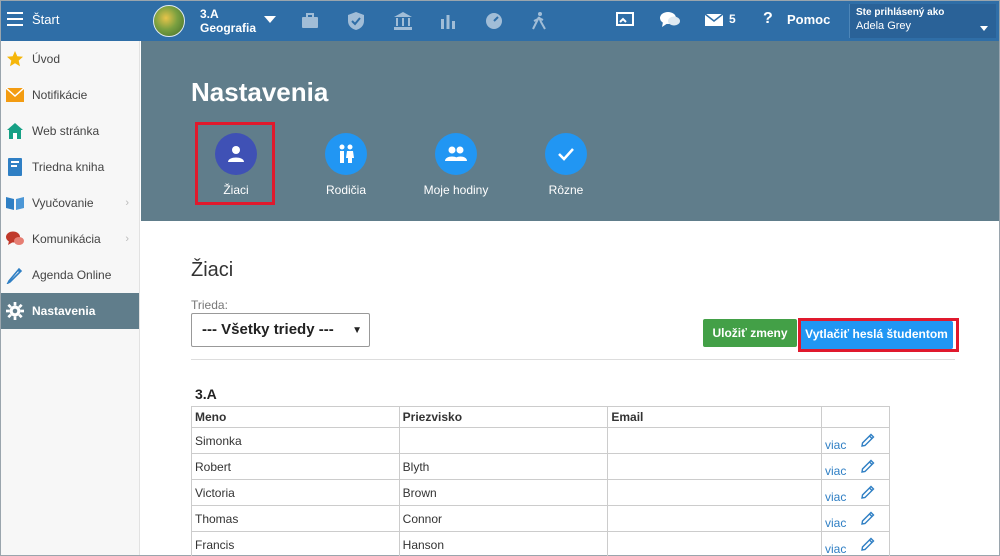  Describe the element at coordinates (228, 28) in the screenshot. I see `subject-name: Geografia` at that location.